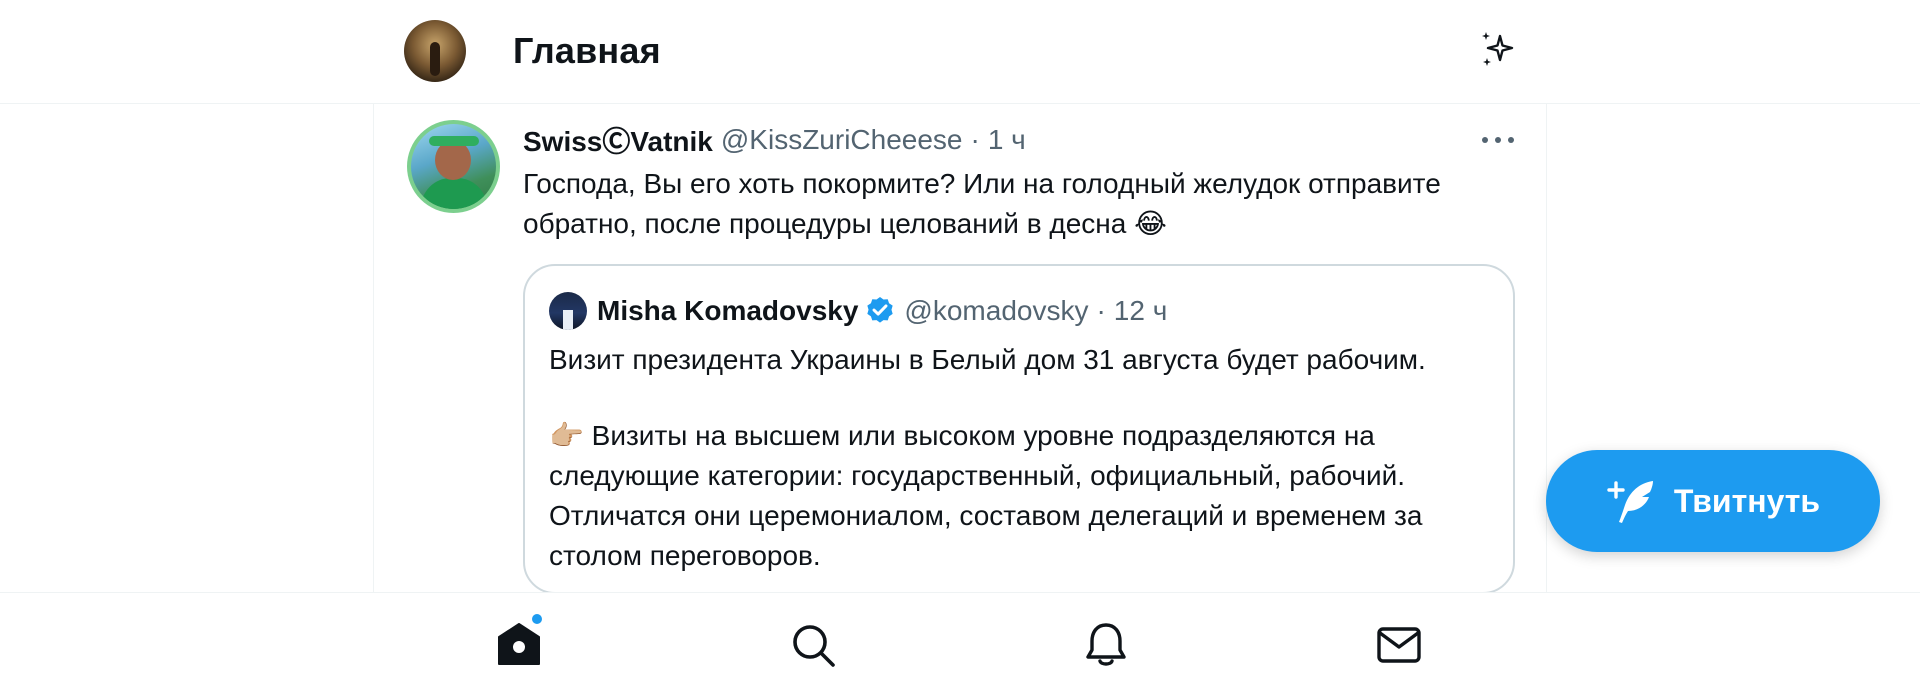  I want to click on top-header: Главная, so click(960, 52).